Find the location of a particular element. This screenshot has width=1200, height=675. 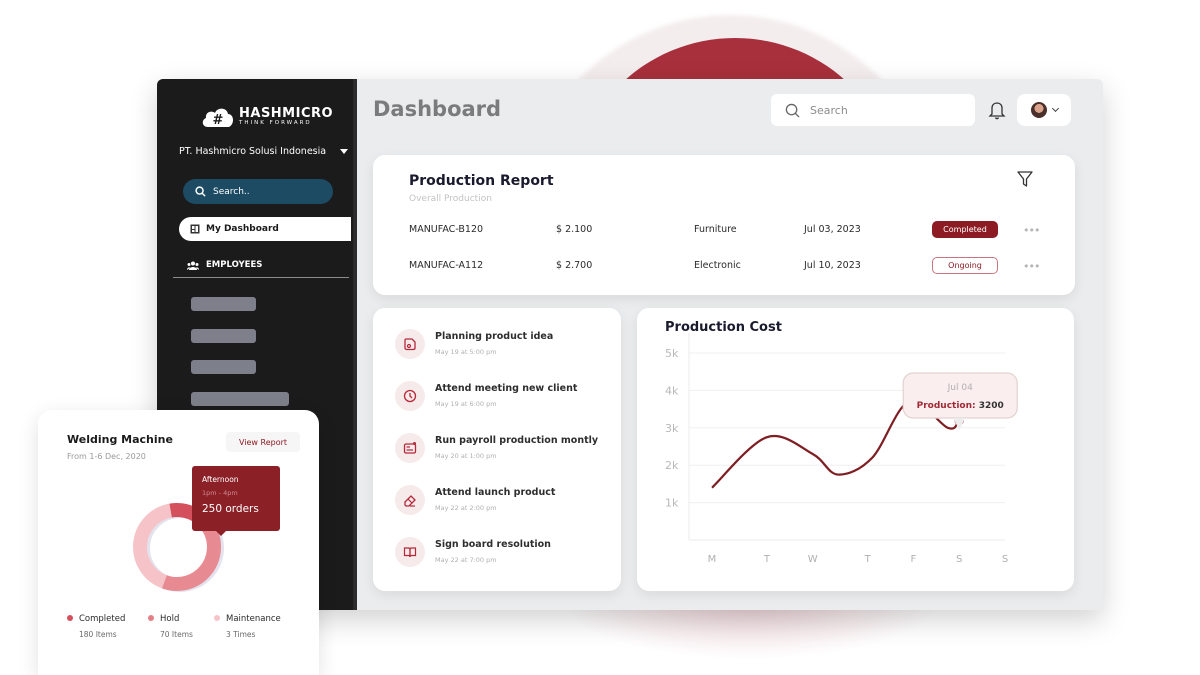

chart-tooltip-box is located at coordinates (960, 395).